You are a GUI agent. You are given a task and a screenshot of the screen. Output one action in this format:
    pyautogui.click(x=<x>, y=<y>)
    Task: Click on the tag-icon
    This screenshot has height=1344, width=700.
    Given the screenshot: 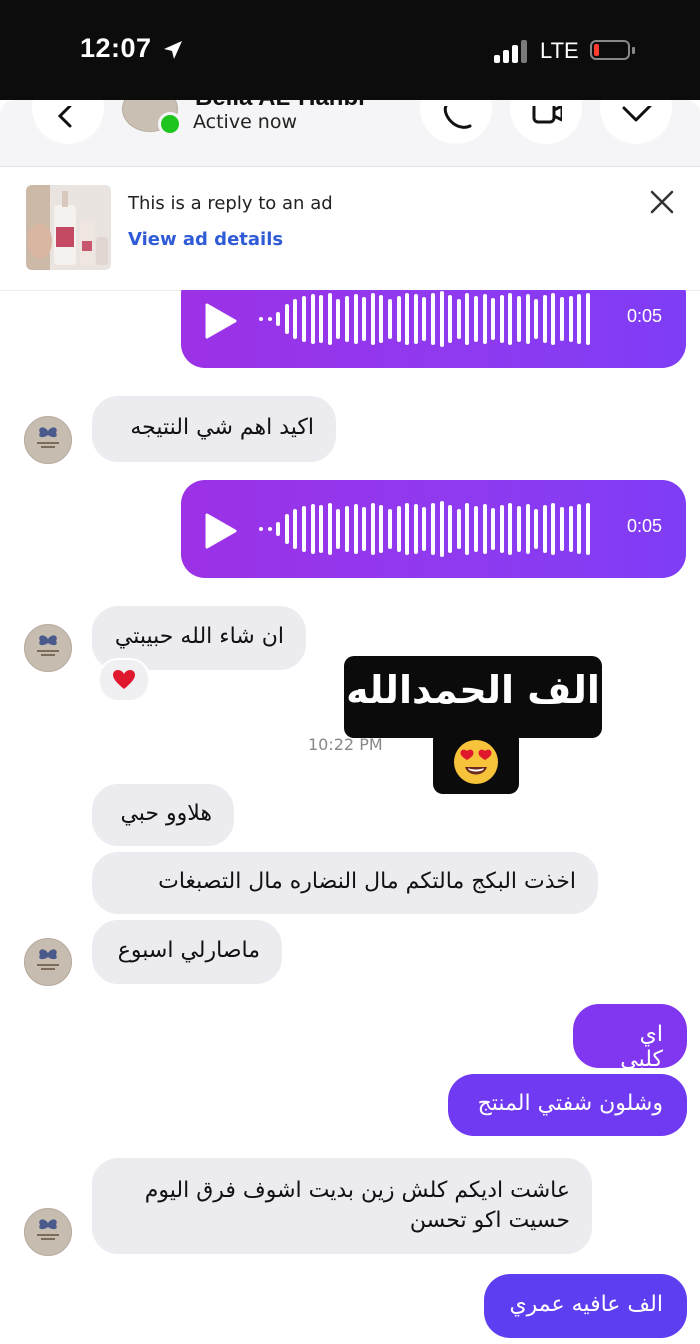 What is the action you would take?
    pyautogui.click(x=637, y=114)
    